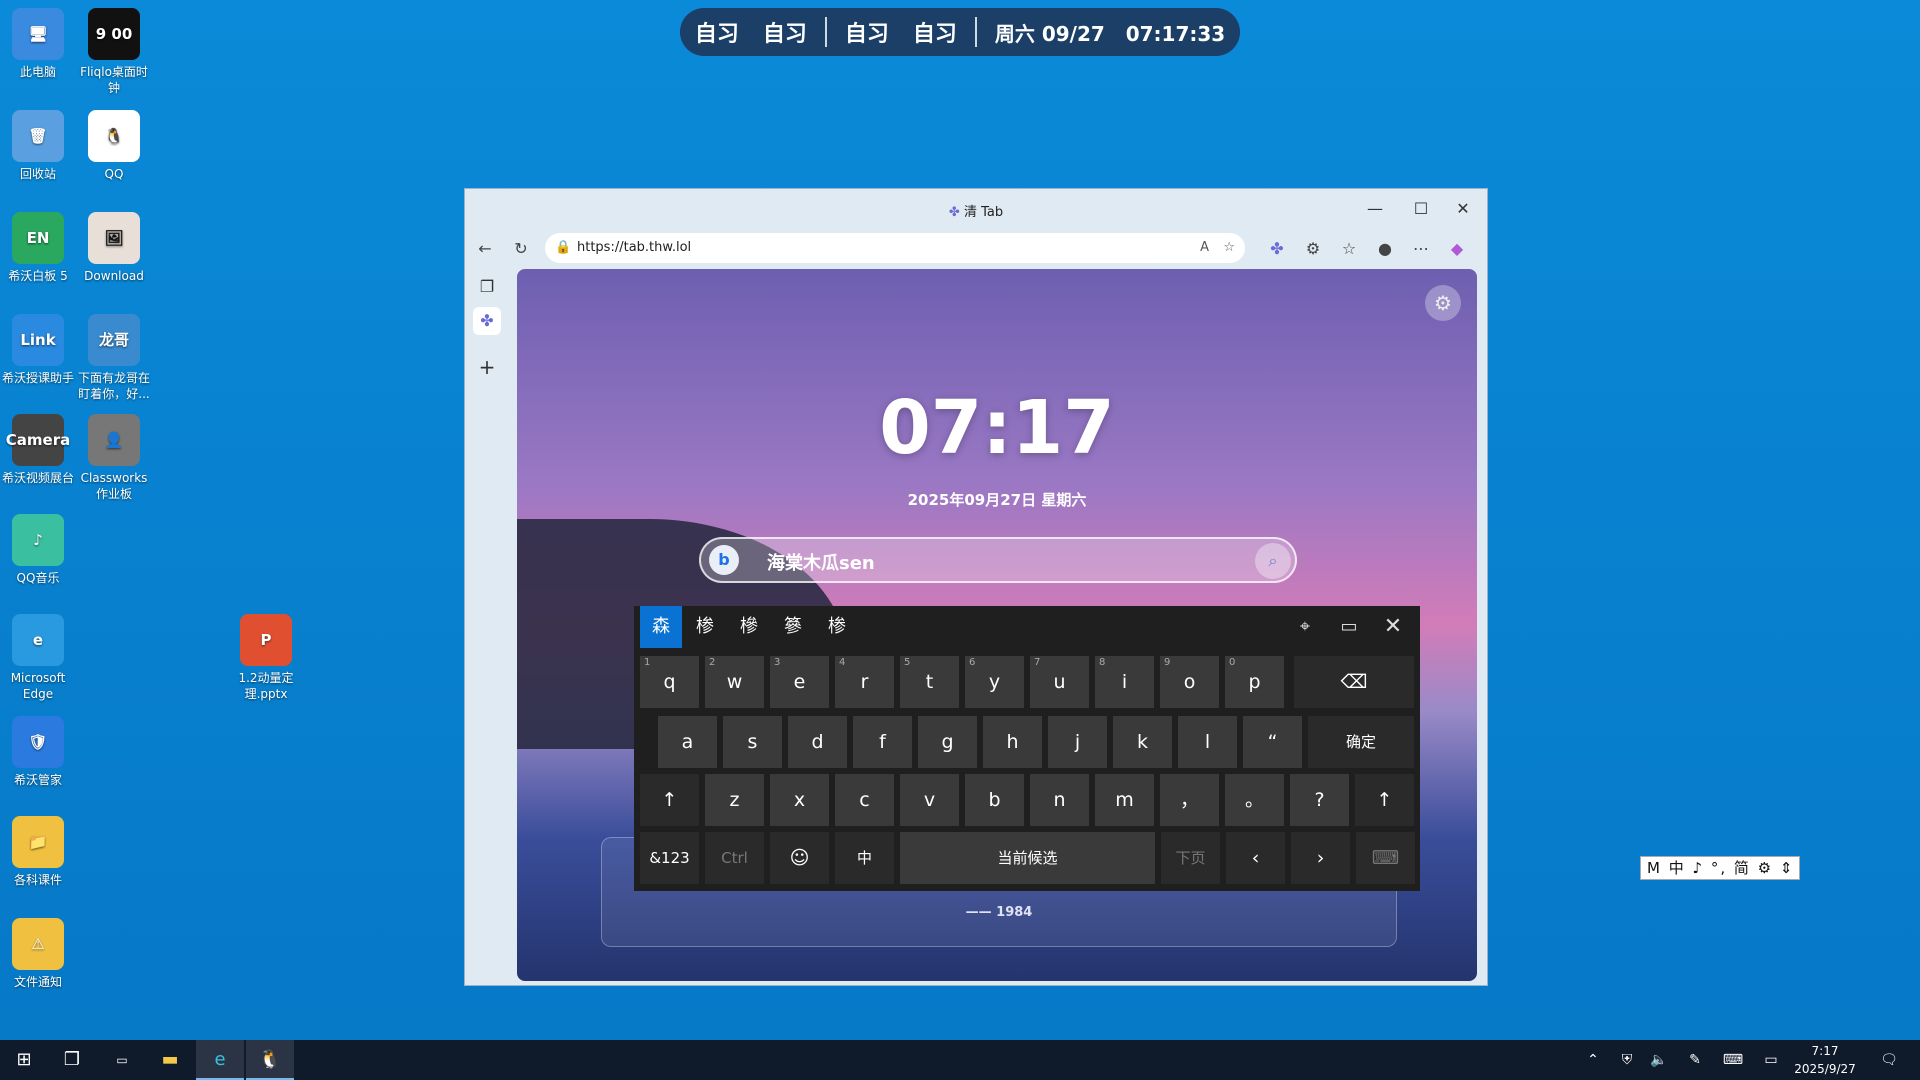 The width and height of the screenshot is (1920, 1080). What do you see at coordinates (669, 858) in the screenshot?
I see `symbols-key: &123` at bounding box center [669, 858].